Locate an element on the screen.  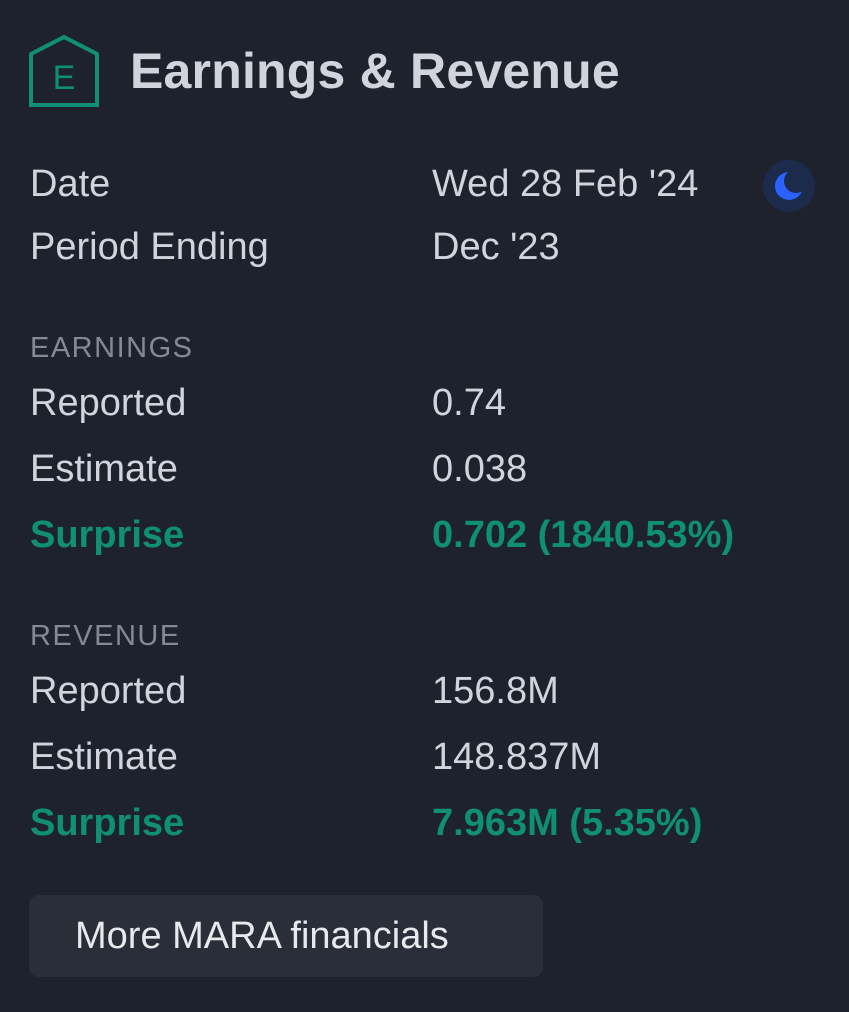
earnings-surprise-label: Surprise is located at coordinates (107, 535).